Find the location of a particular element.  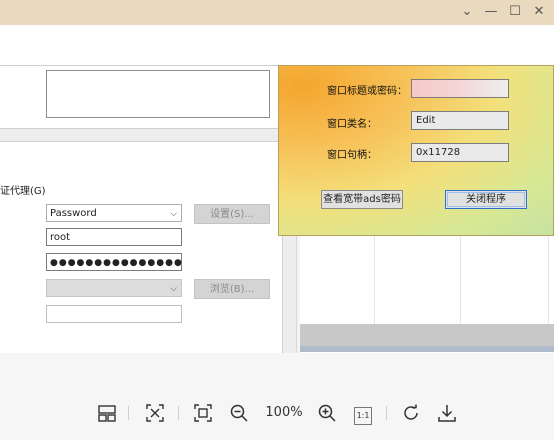

header-strip is located at coordinates (427, 349).